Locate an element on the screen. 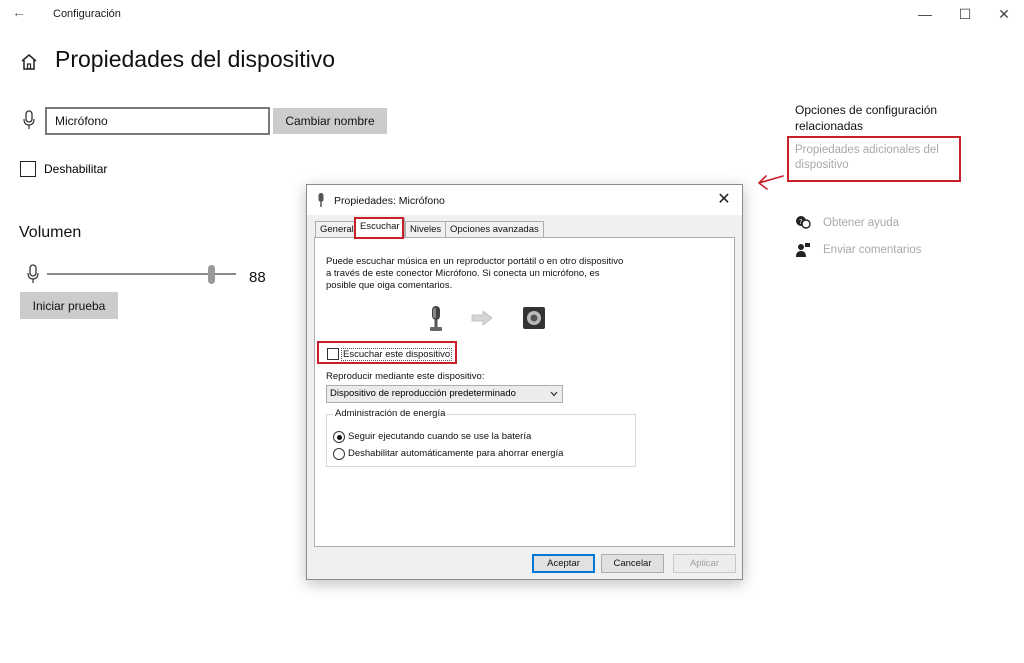 The height and width of the screenshot is (663, 1024). volume-value: 88 is located at coordinates (257, 277).